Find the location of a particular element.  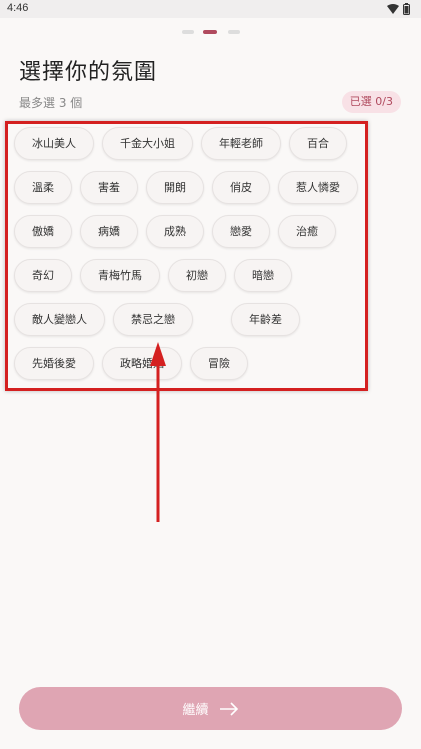

page-dot-2-active is located at coordinates (210, 32).